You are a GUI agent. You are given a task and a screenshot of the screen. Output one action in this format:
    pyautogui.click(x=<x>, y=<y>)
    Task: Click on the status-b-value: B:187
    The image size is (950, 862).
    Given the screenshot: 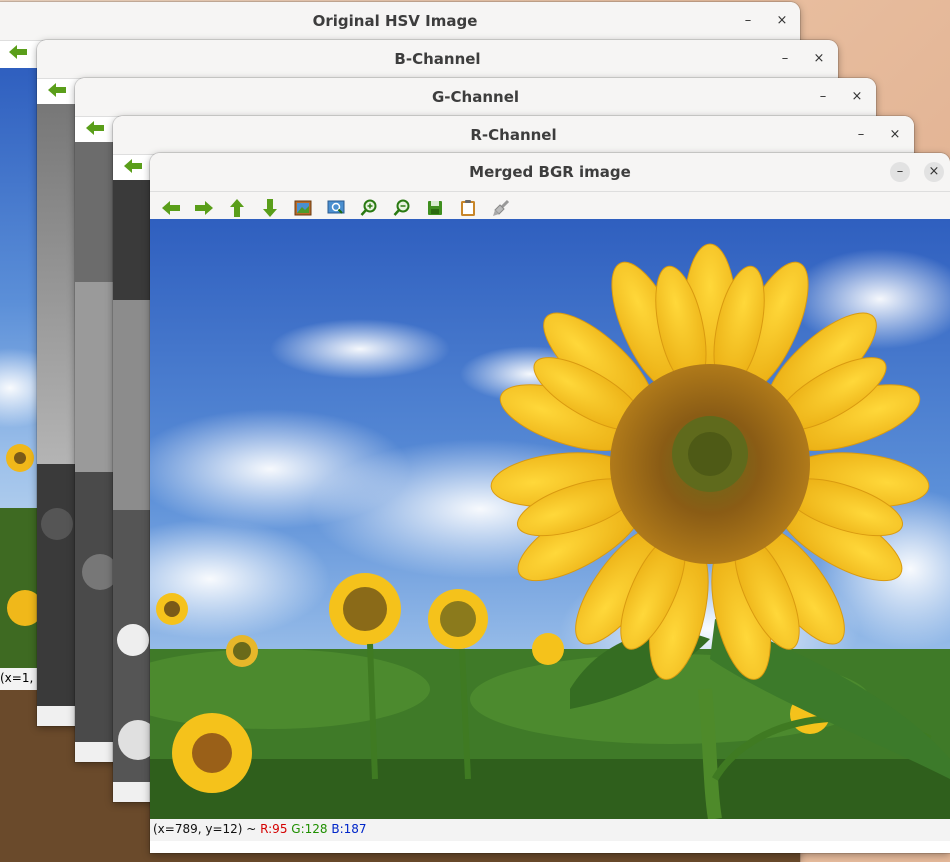 What is the action you would take?
    pyautogui.click(x=349, y=829)
    